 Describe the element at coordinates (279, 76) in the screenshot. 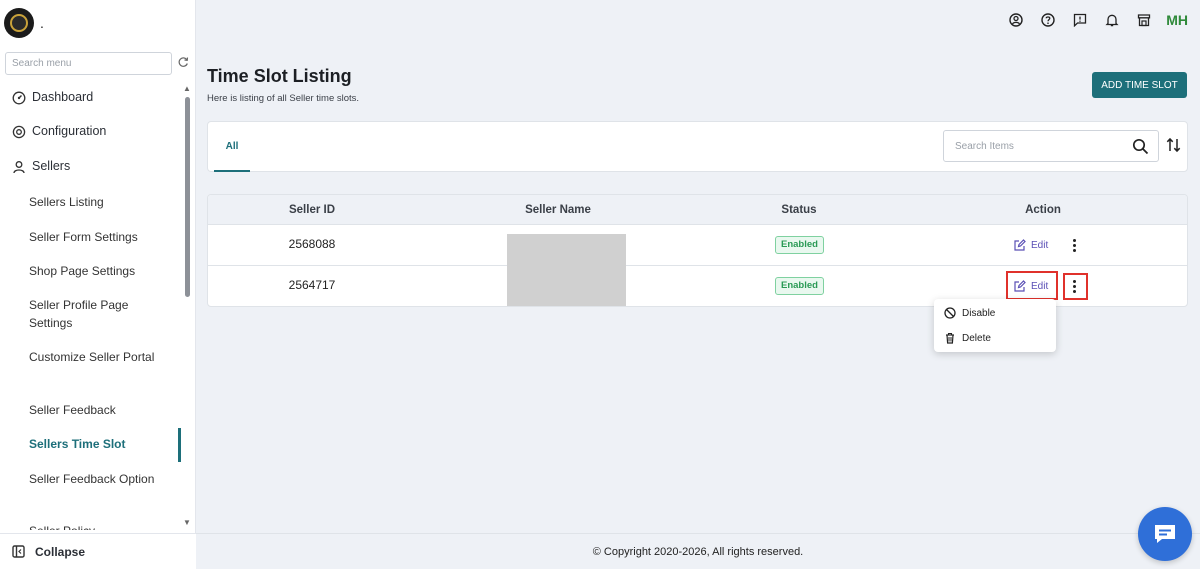

I see `page-title: Time Slot Listing` at that location.